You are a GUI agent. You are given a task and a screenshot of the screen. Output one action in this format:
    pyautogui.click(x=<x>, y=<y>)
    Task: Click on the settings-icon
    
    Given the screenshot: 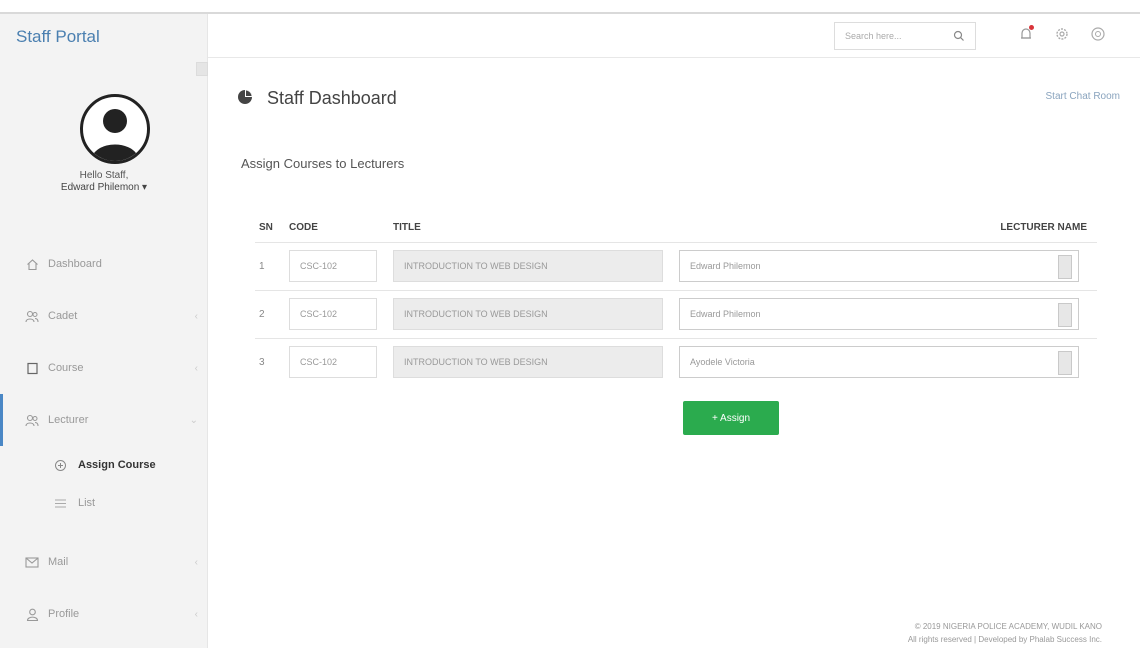 What is the action you would take?
    pyautogui.click(x=1063, y=35)
    